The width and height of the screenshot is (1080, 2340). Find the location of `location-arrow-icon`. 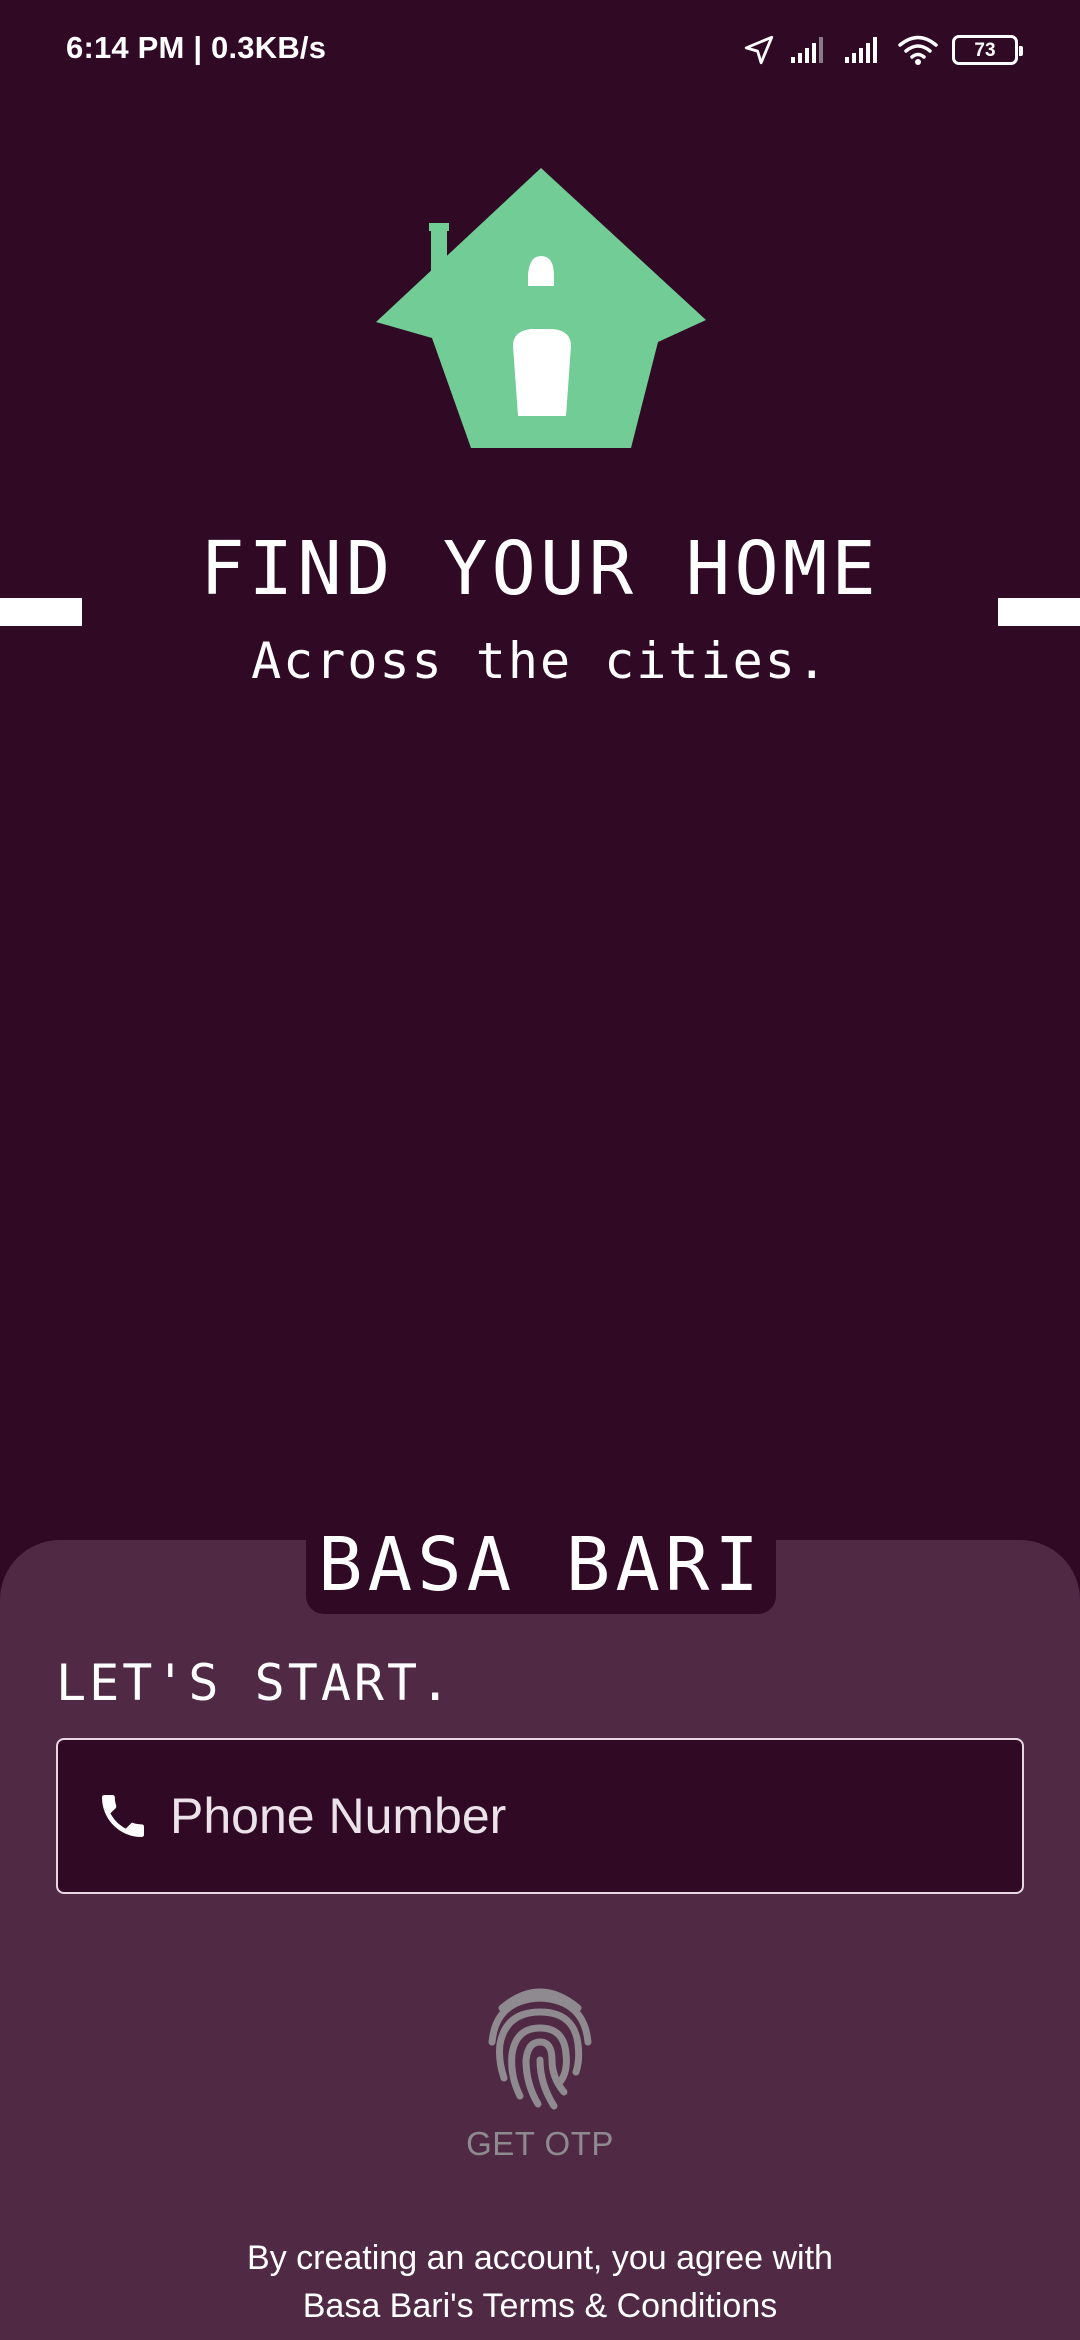

location-arrow-icon is located at coordinates (759, 50).